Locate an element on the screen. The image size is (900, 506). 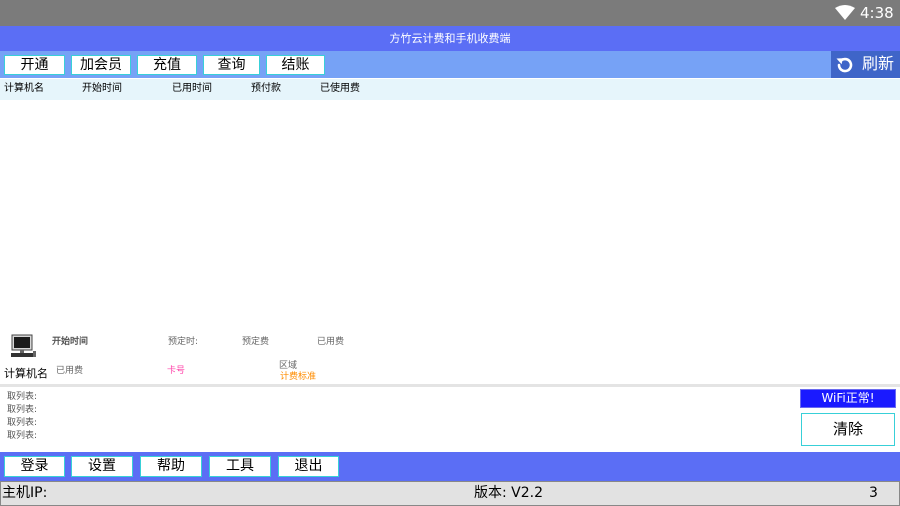
wifi-status-badge: WiFi正常! is located at coordinates (848, 398).